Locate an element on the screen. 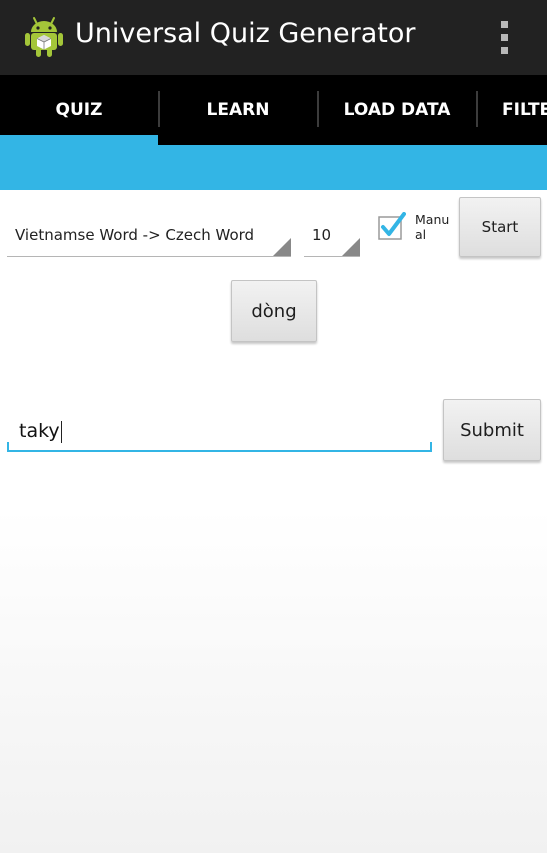 This screenshot has height=853, width=547. manual-checkbox-label: Manual is located at coordinates (432, 227).